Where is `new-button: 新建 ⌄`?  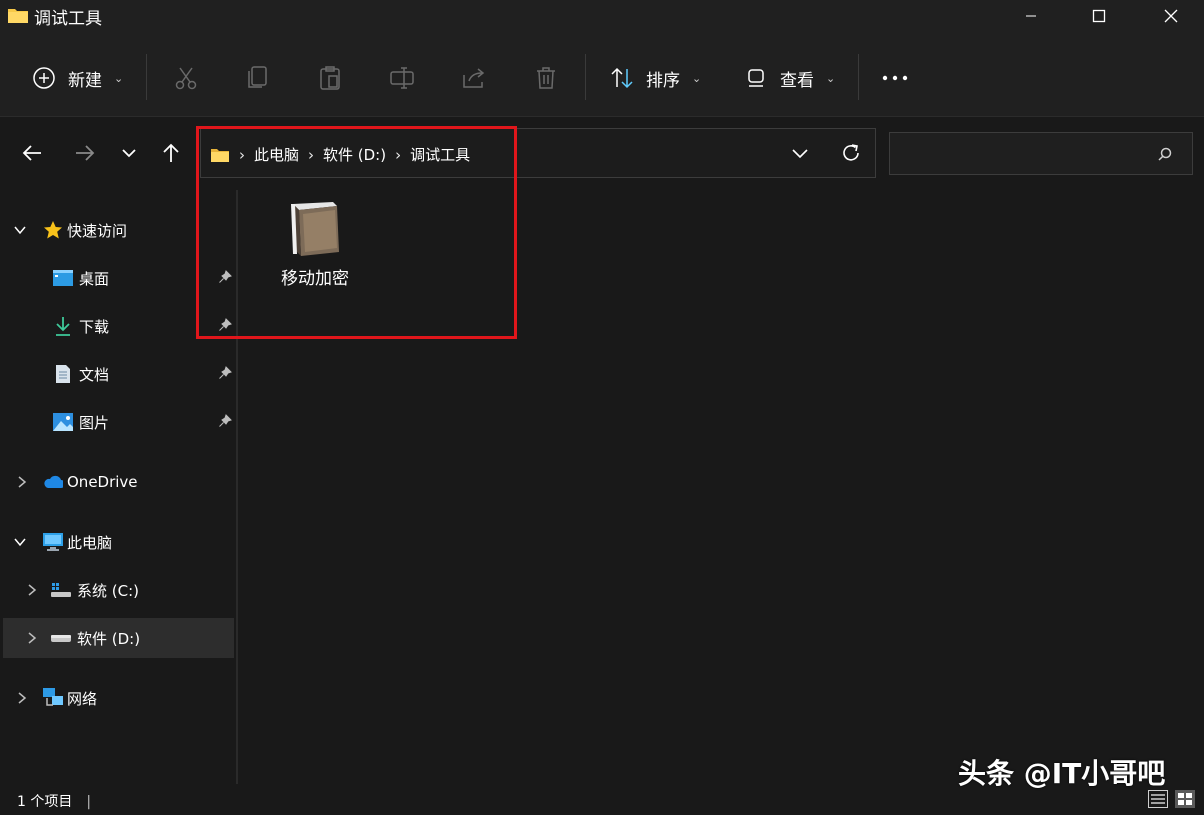
new-button: 新建 ⌄ is located at coordinates (76, 78).